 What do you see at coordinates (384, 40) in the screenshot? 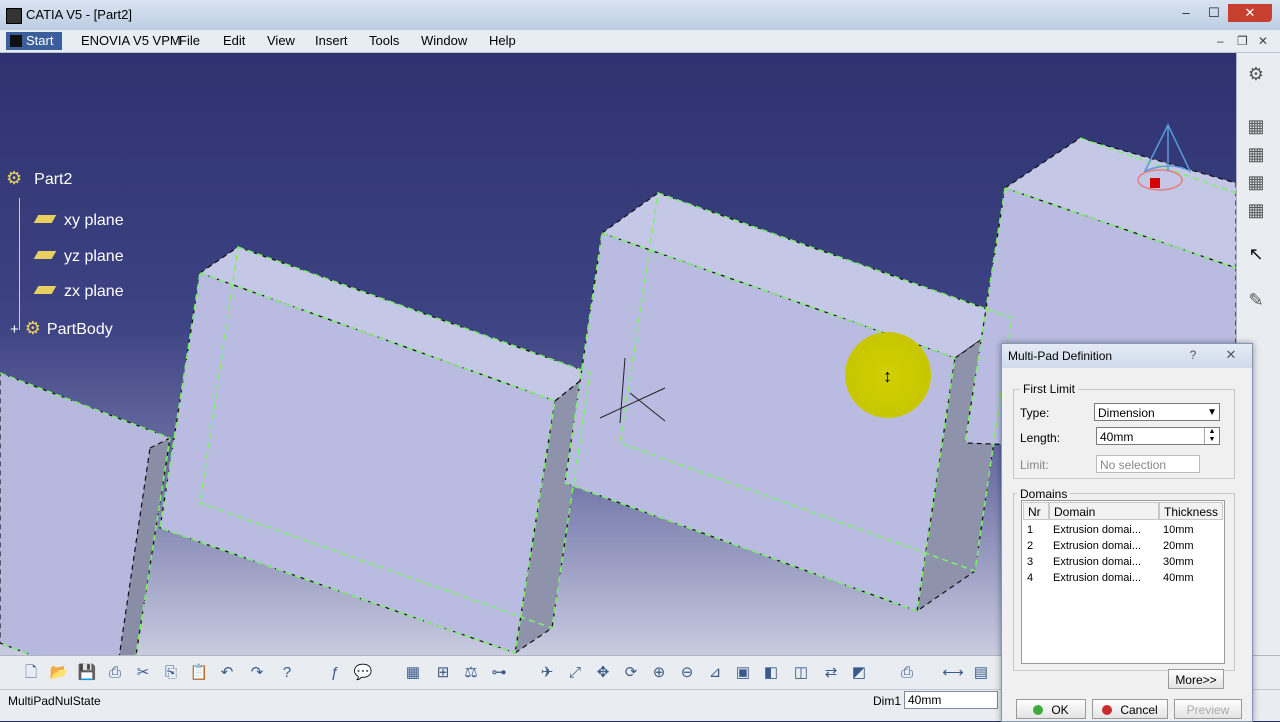
I see `menu-tools: Tools` at bounding box center [384, 40].